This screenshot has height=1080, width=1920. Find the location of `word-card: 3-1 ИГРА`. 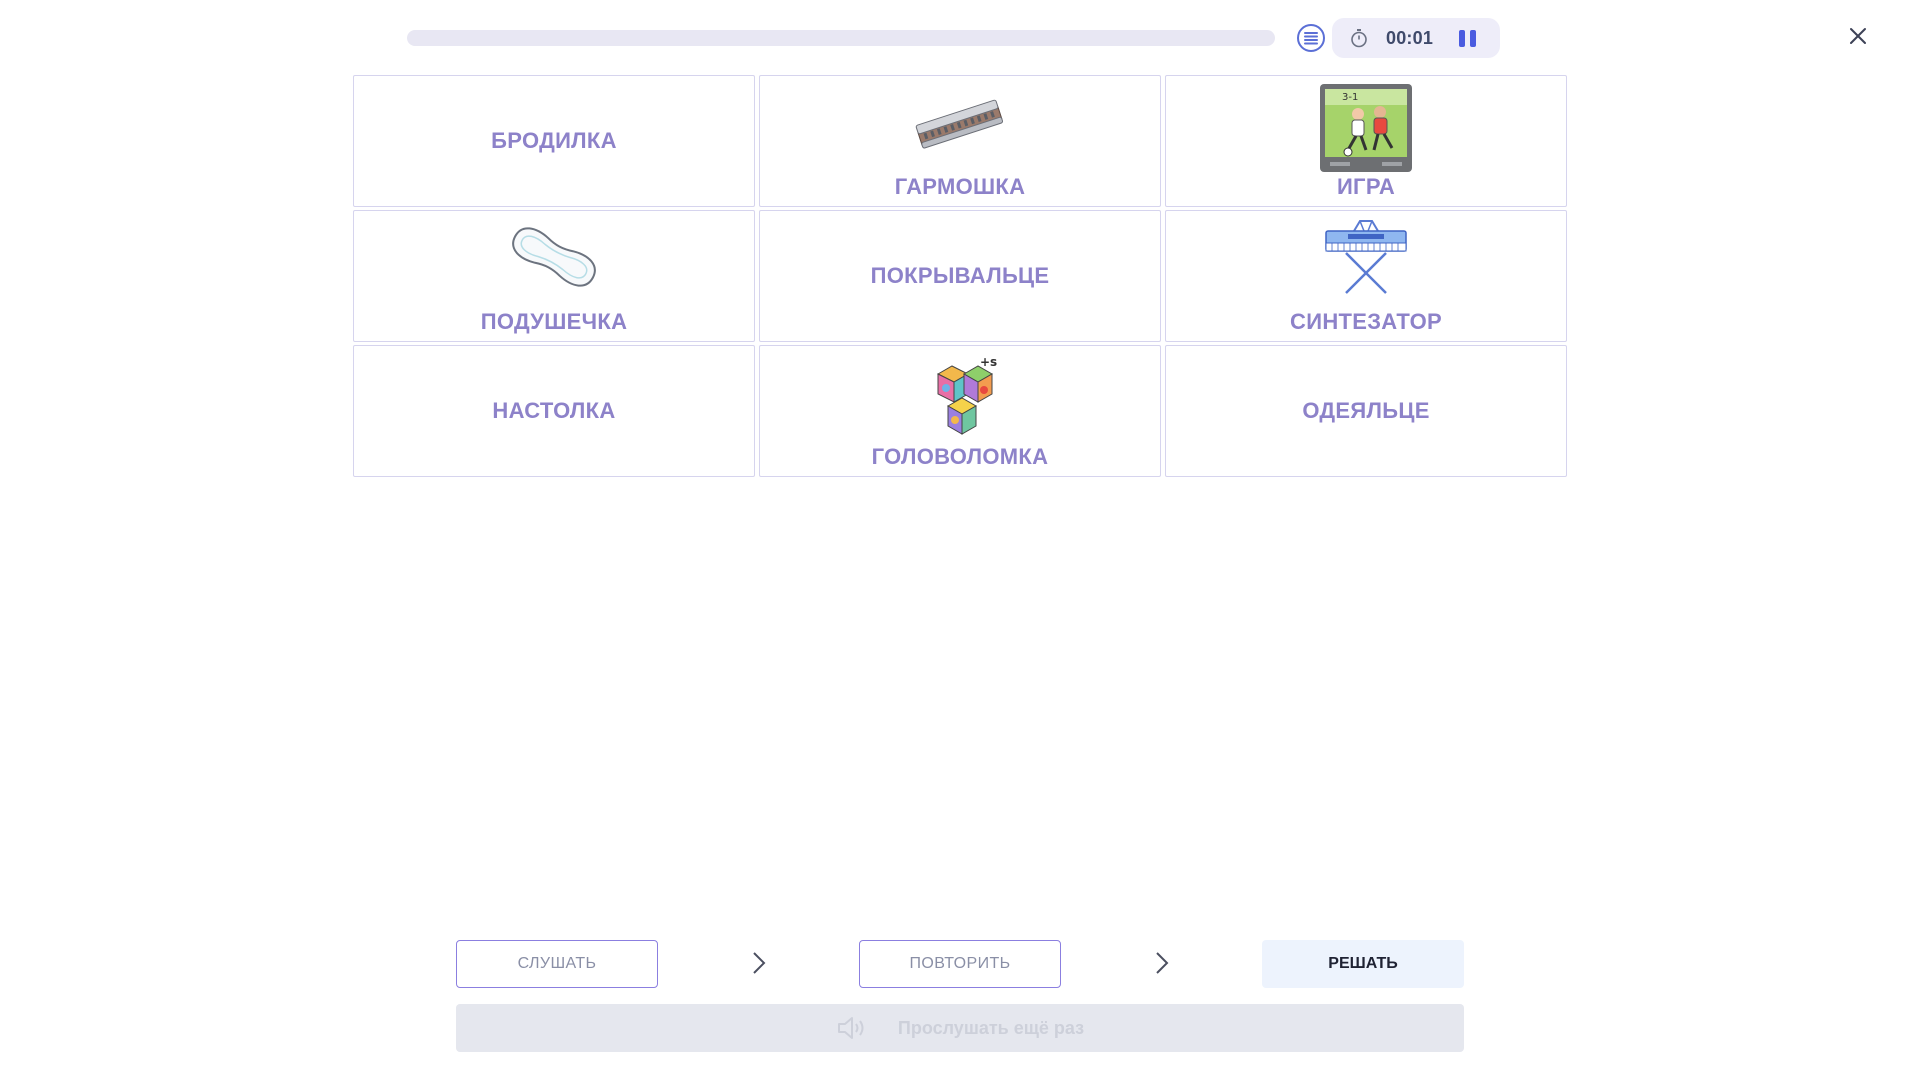

word-card: 3-1 ИГРА is located at coordinates (1366, 141).